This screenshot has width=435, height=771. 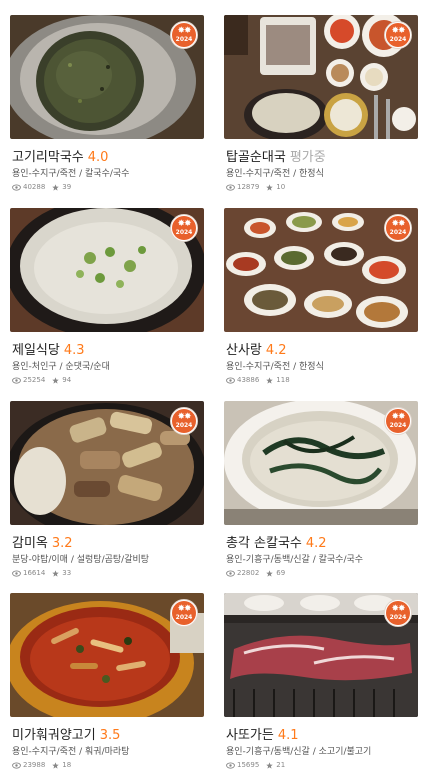 I want to click on stats: 16614 33, so click(x=44, y=573).